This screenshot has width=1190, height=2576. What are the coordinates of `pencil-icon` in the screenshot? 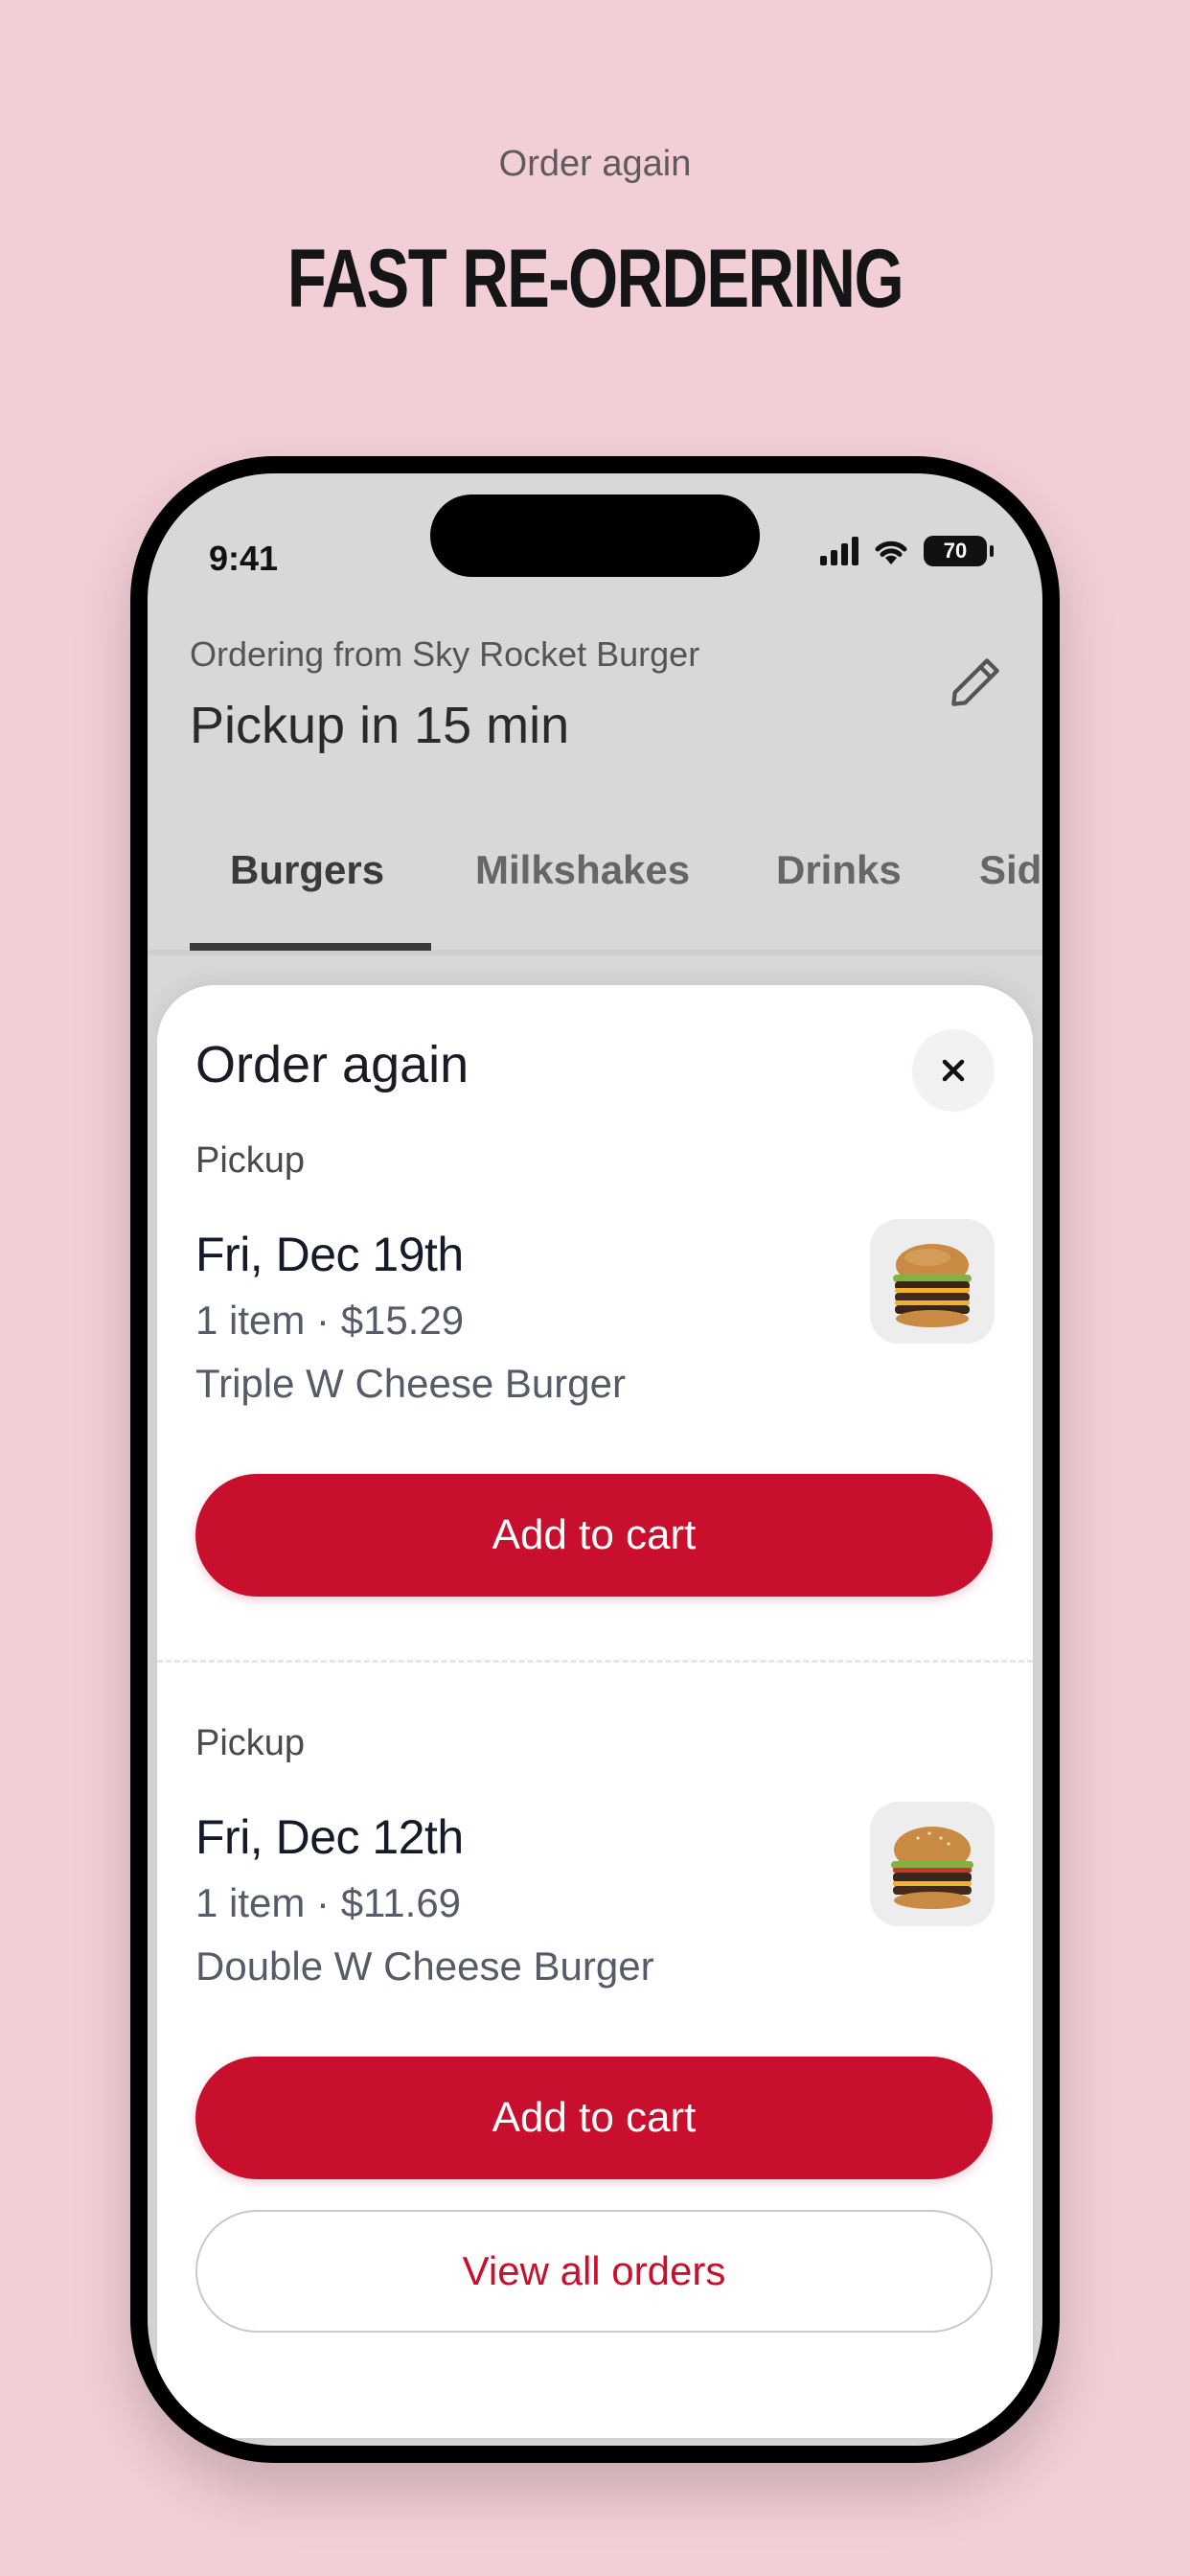 It's located at (976, 682).